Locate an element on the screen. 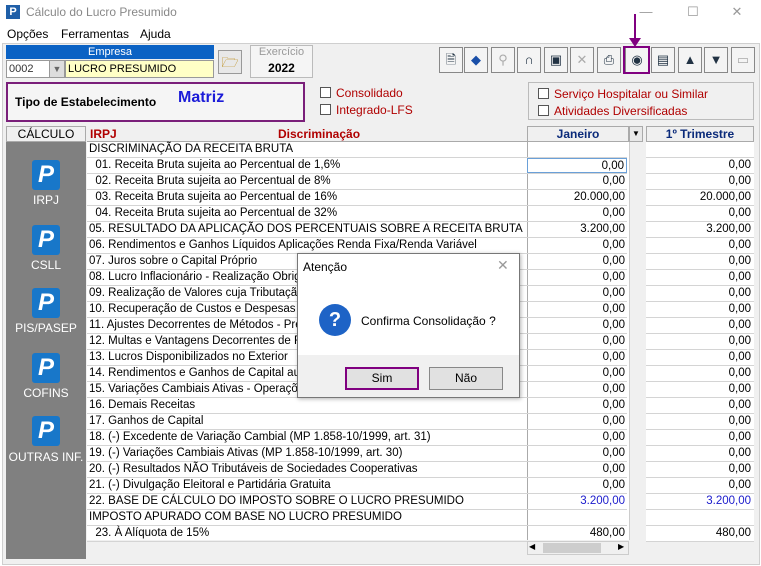 The width and height of the screenshot is (761, 566). no-button: Não is located at coordinates (466, 378).